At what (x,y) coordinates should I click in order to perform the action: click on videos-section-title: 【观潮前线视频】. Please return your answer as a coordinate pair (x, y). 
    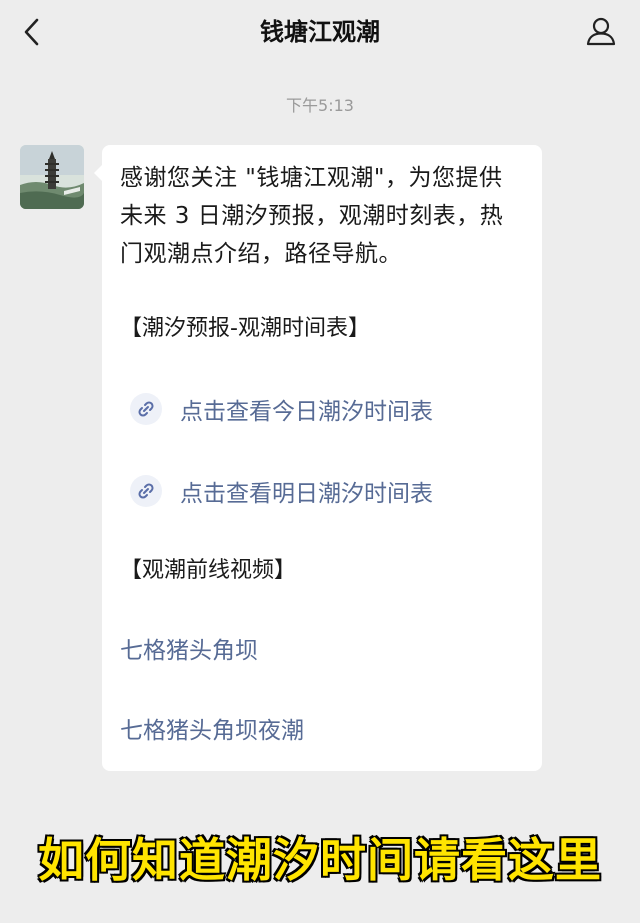
    Looking at the image, I should click on (208, 570).